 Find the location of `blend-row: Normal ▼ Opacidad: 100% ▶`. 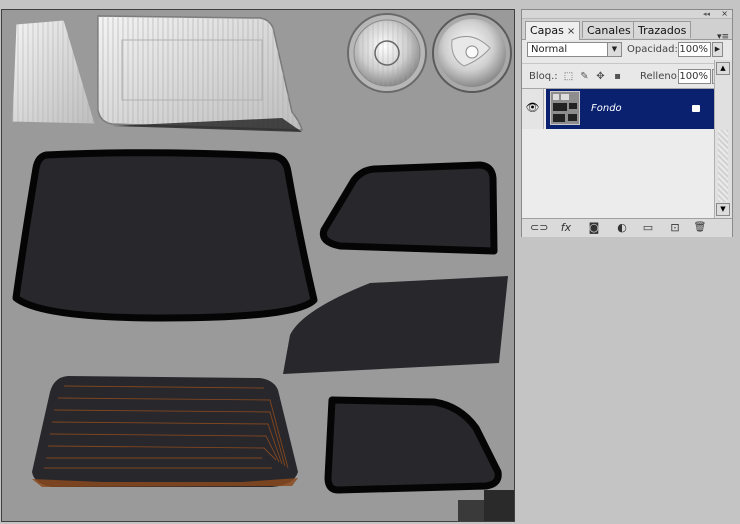

blend-row: Normal ▼ Opacidad: 100% ▶ is located at coordinates (627, 51).